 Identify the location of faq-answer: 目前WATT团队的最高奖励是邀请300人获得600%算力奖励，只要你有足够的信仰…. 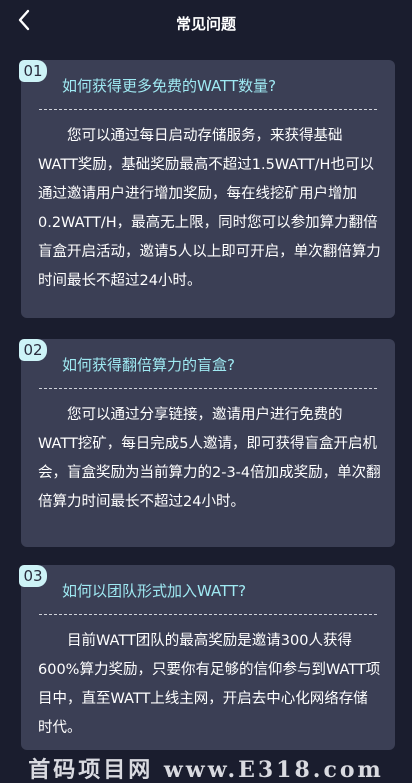
(209, 684).